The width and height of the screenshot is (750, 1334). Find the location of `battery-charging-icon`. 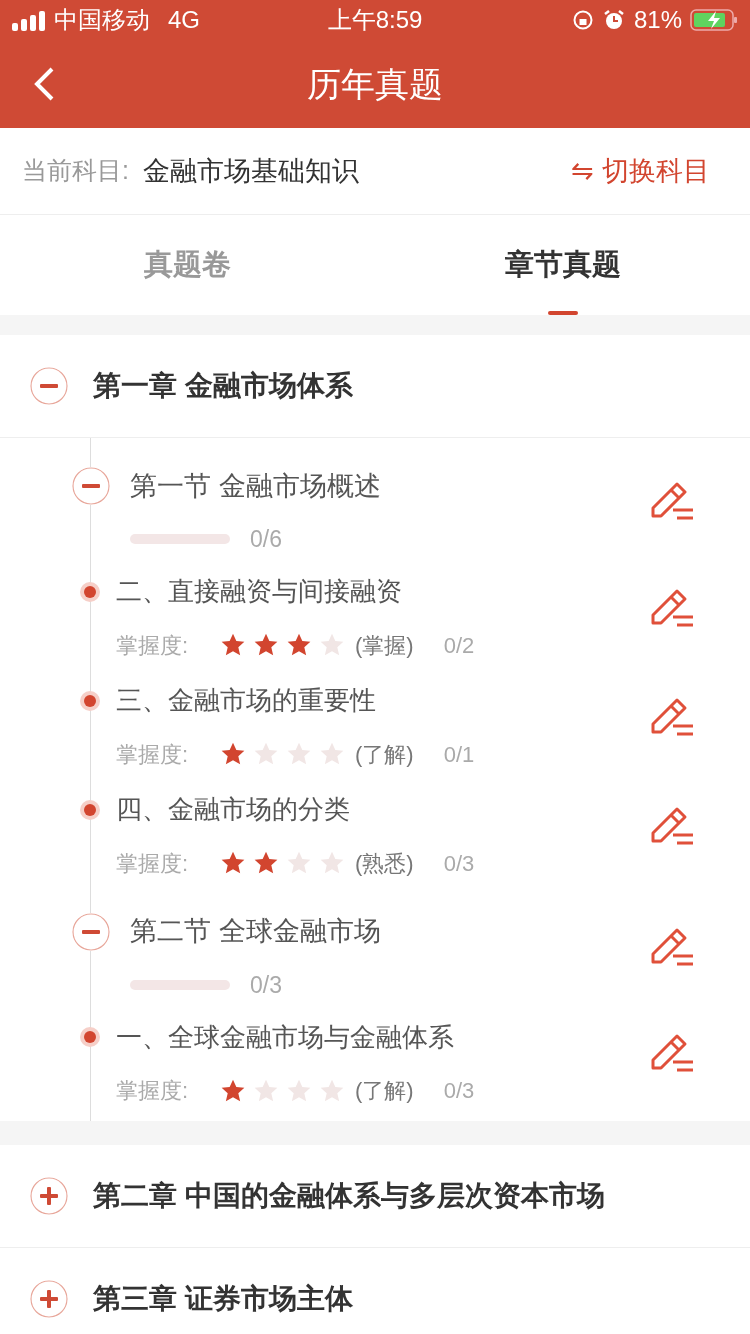

battery-charging-icon is located at coordinates (714, 20).